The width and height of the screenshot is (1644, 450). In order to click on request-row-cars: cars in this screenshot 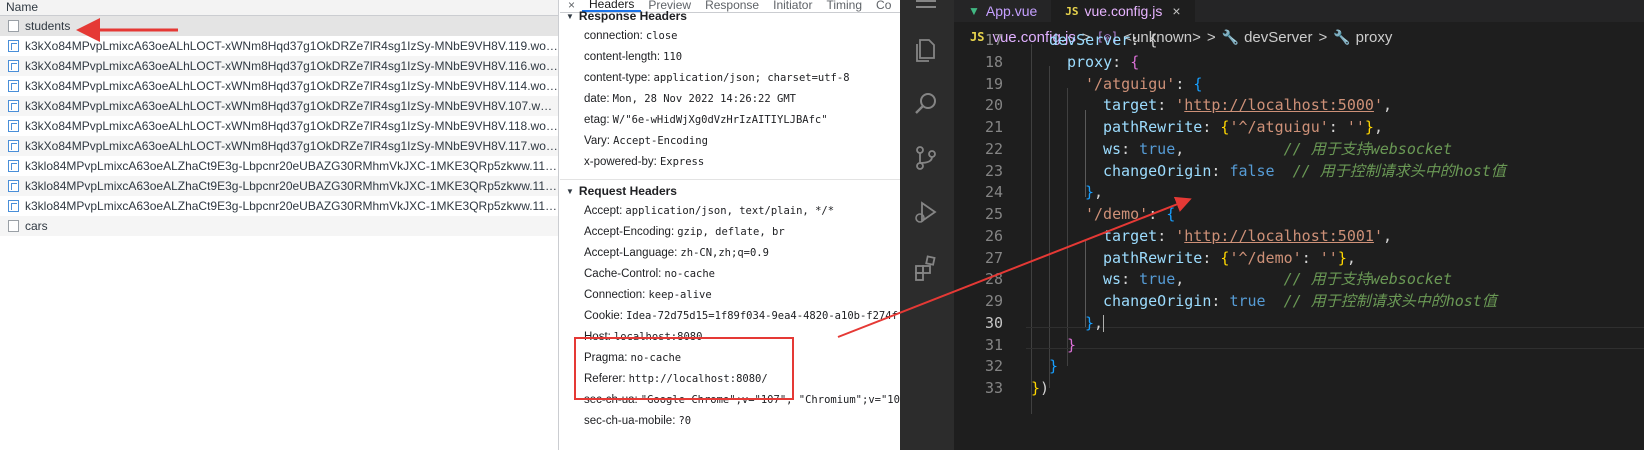, I will do `click(279, 226)`.